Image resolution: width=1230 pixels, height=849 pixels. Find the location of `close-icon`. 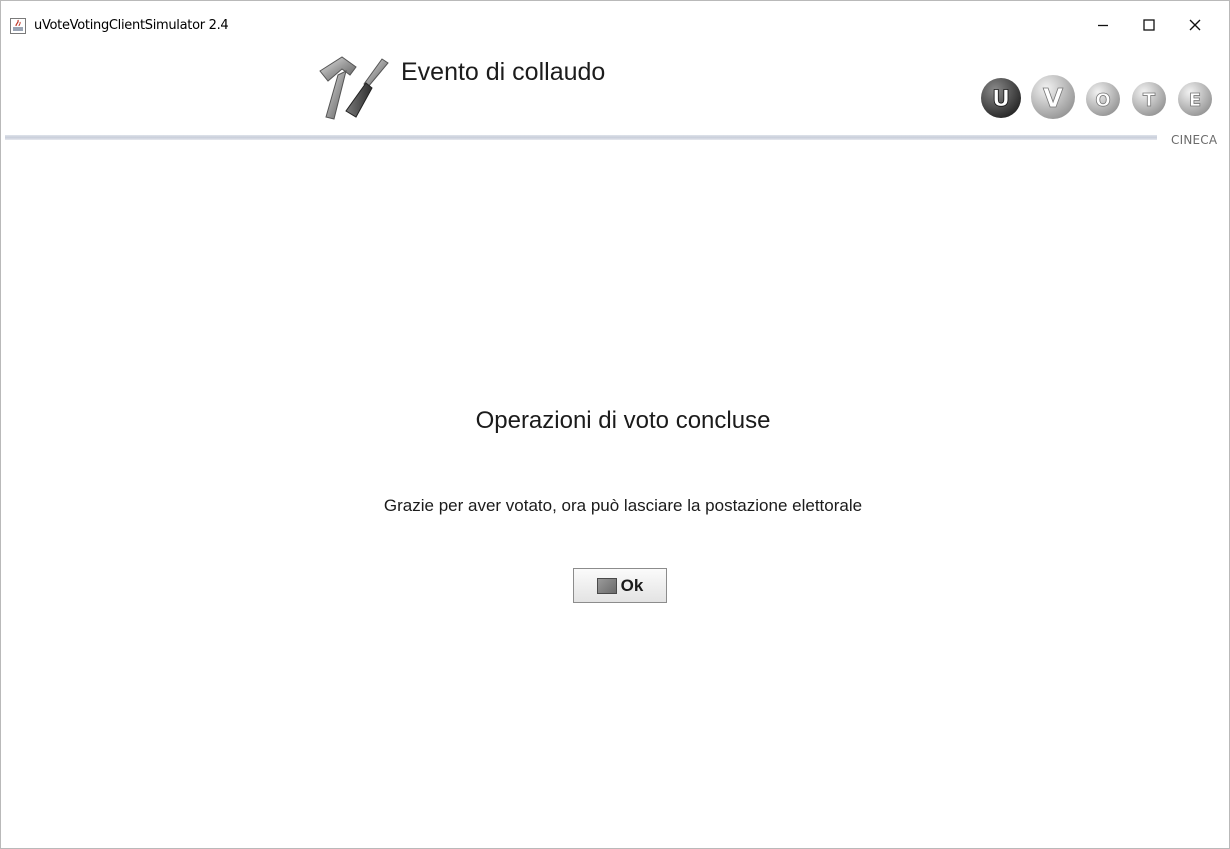

close-icon is located at coordinates (1195, 25).